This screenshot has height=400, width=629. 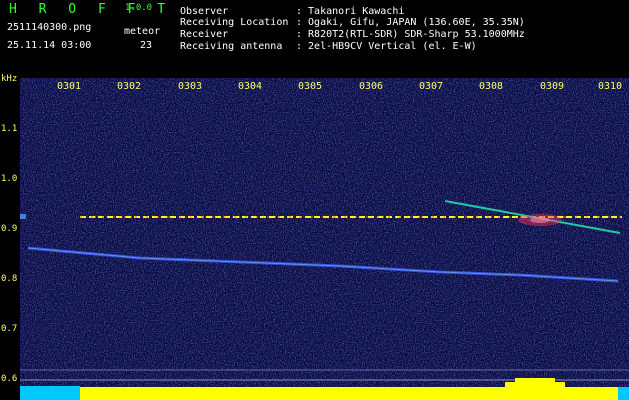 I want to click on x-tick-0308: 0308, so click(x=491, y=86).